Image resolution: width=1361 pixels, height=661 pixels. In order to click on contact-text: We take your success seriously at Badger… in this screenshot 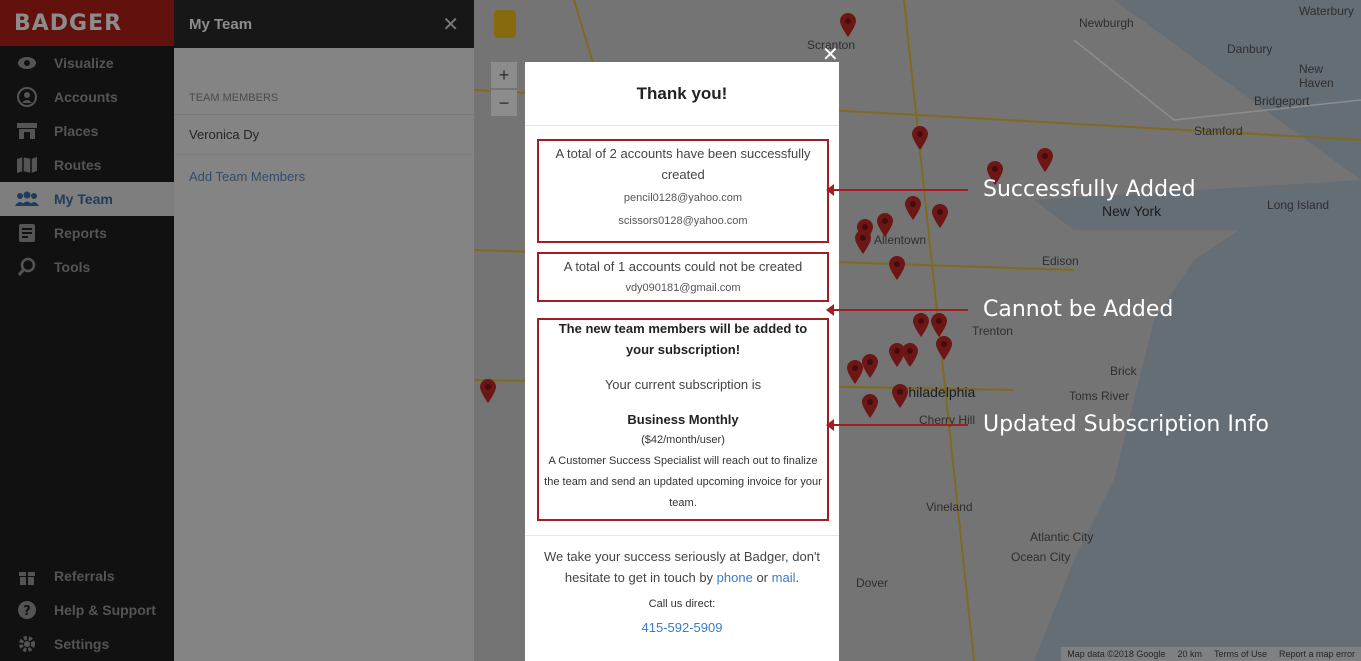, I will do `click(682, 567)`.